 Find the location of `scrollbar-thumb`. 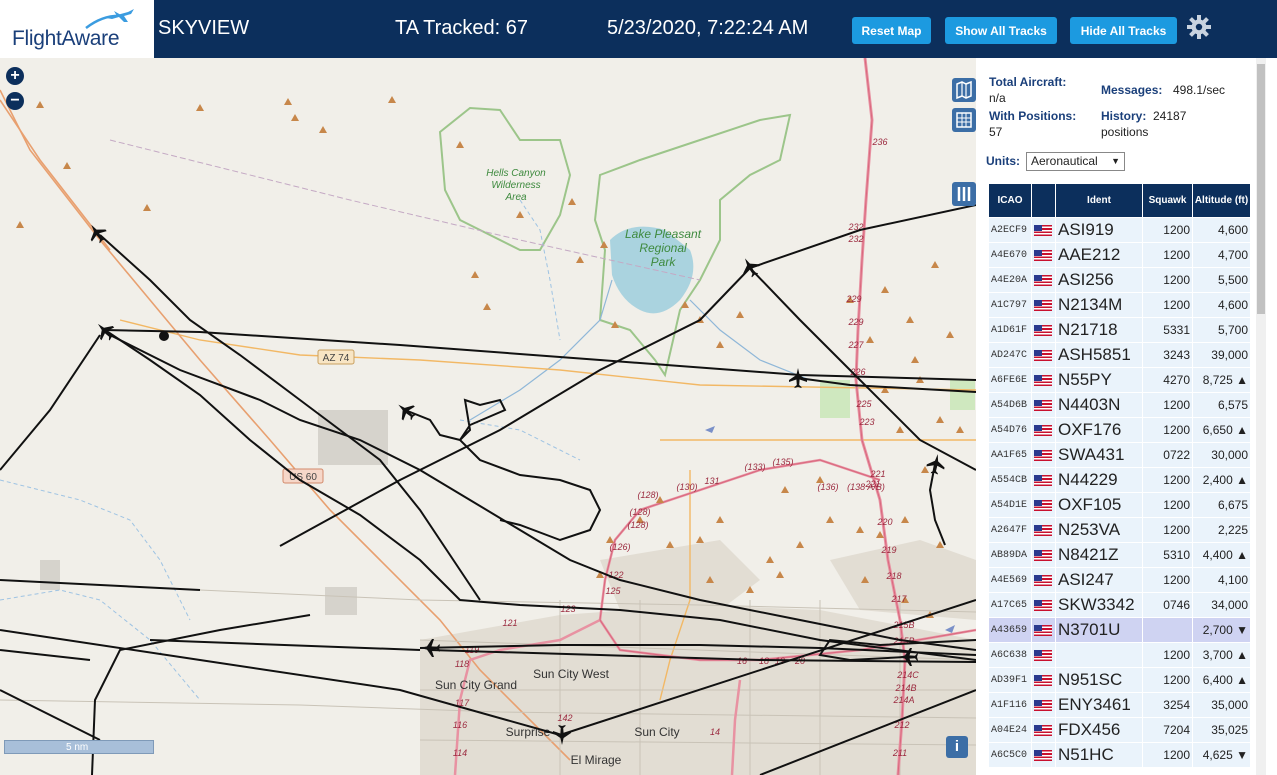

scrollbar-thumb is located at coordinates (1261, 189).